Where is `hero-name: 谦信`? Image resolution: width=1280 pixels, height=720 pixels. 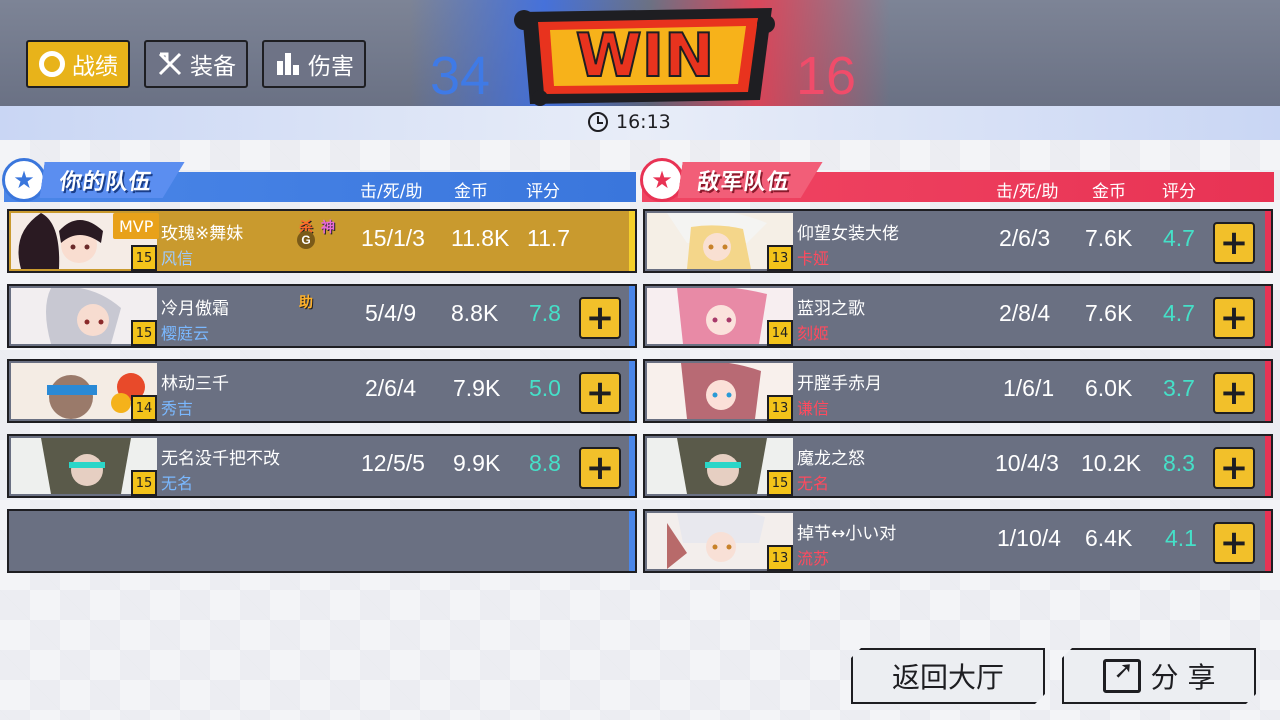 hero-name: 谦信 is located at coordinates (813, 408).